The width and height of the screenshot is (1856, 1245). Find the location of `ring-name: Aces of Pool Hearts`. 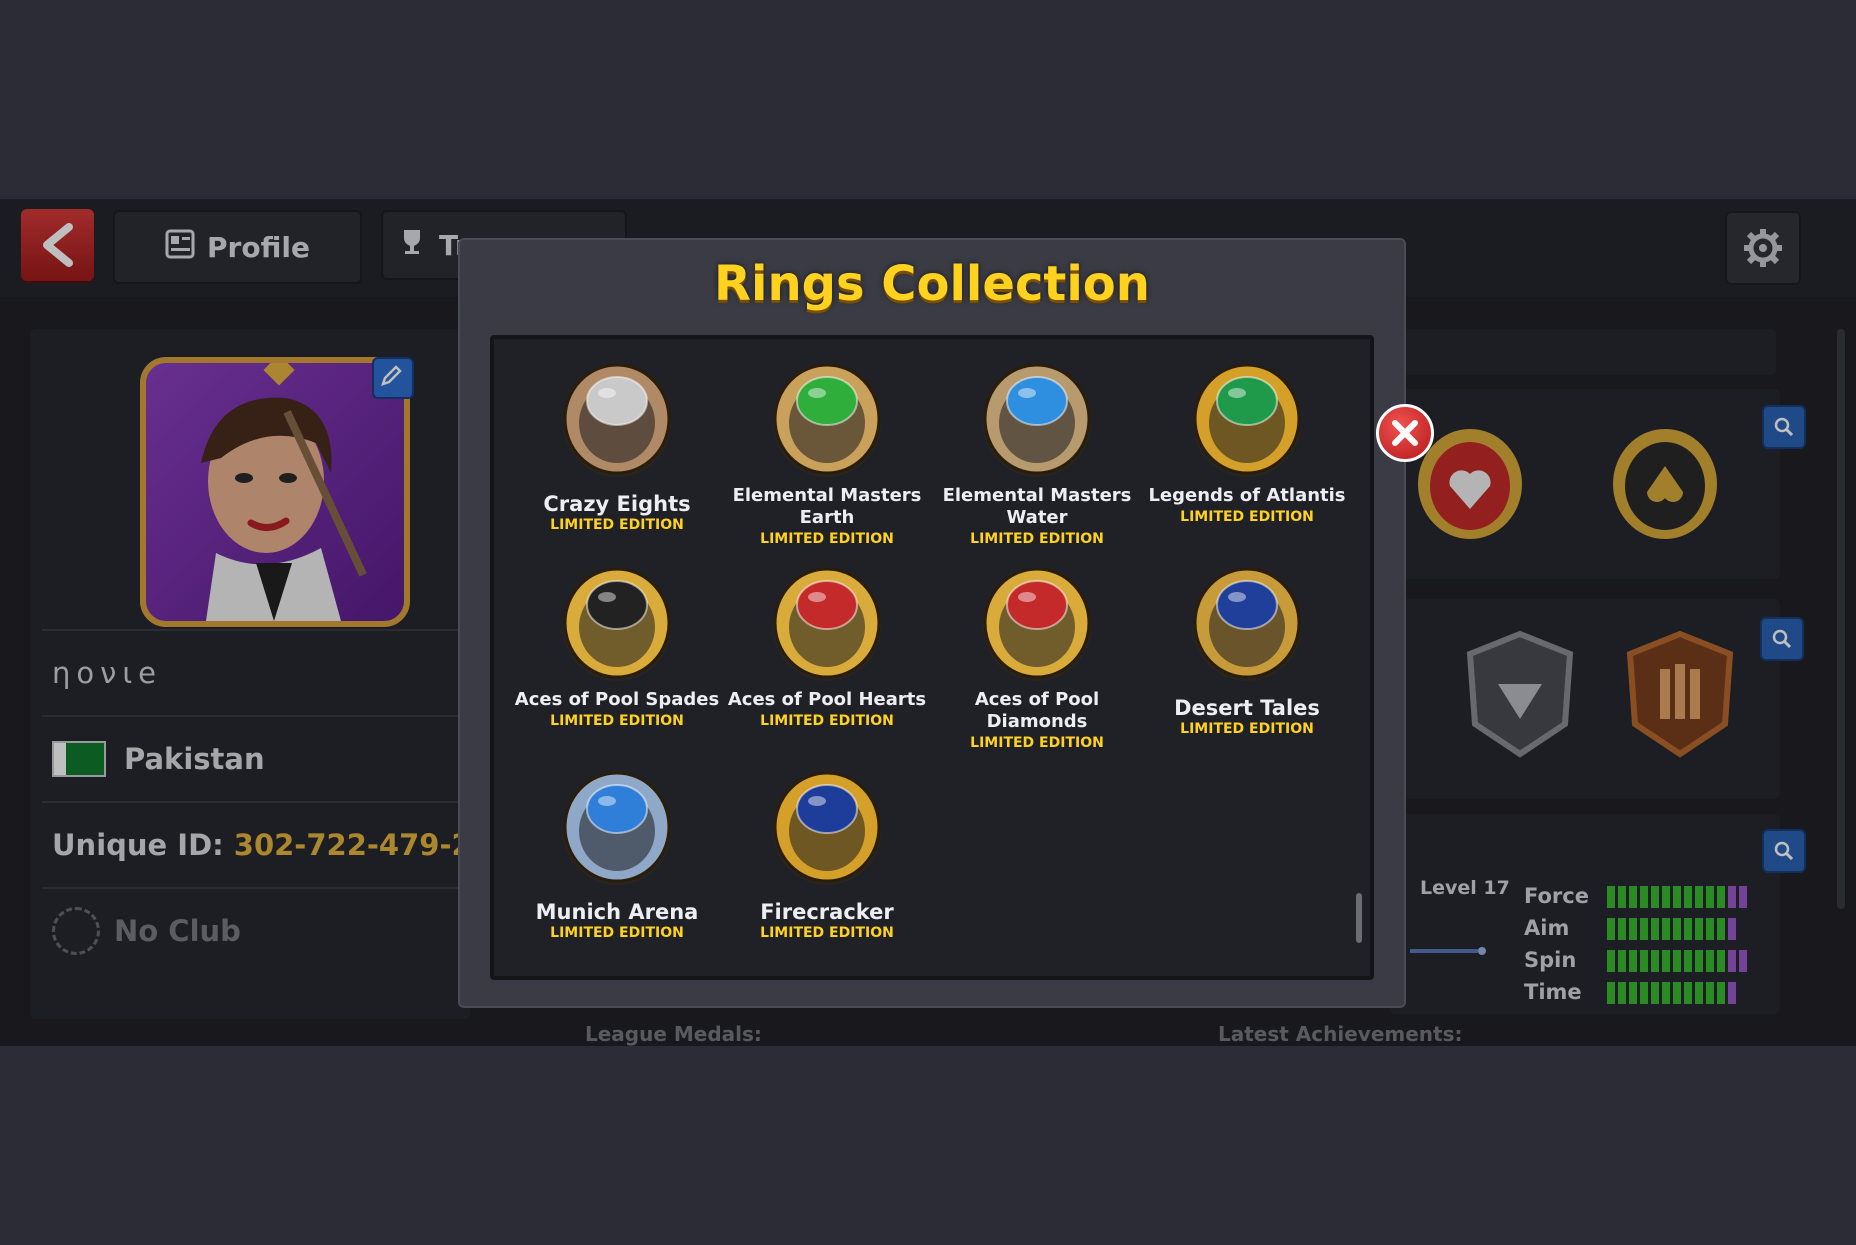

ring-name: Aces of Pool Hearts is located at coordinates (827, 699).